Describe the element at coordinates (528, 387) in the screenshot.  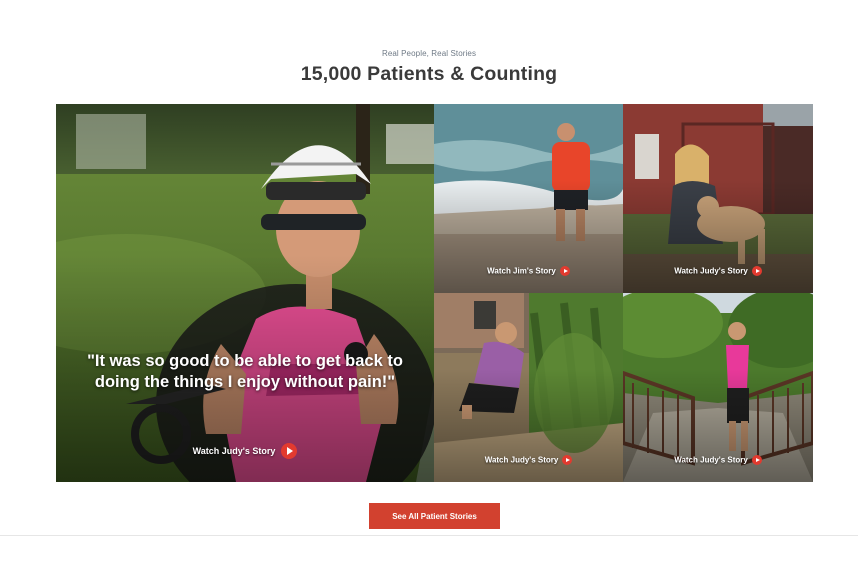
I see `story-tile-judy-garden: Watch Judy's Story` at that location.